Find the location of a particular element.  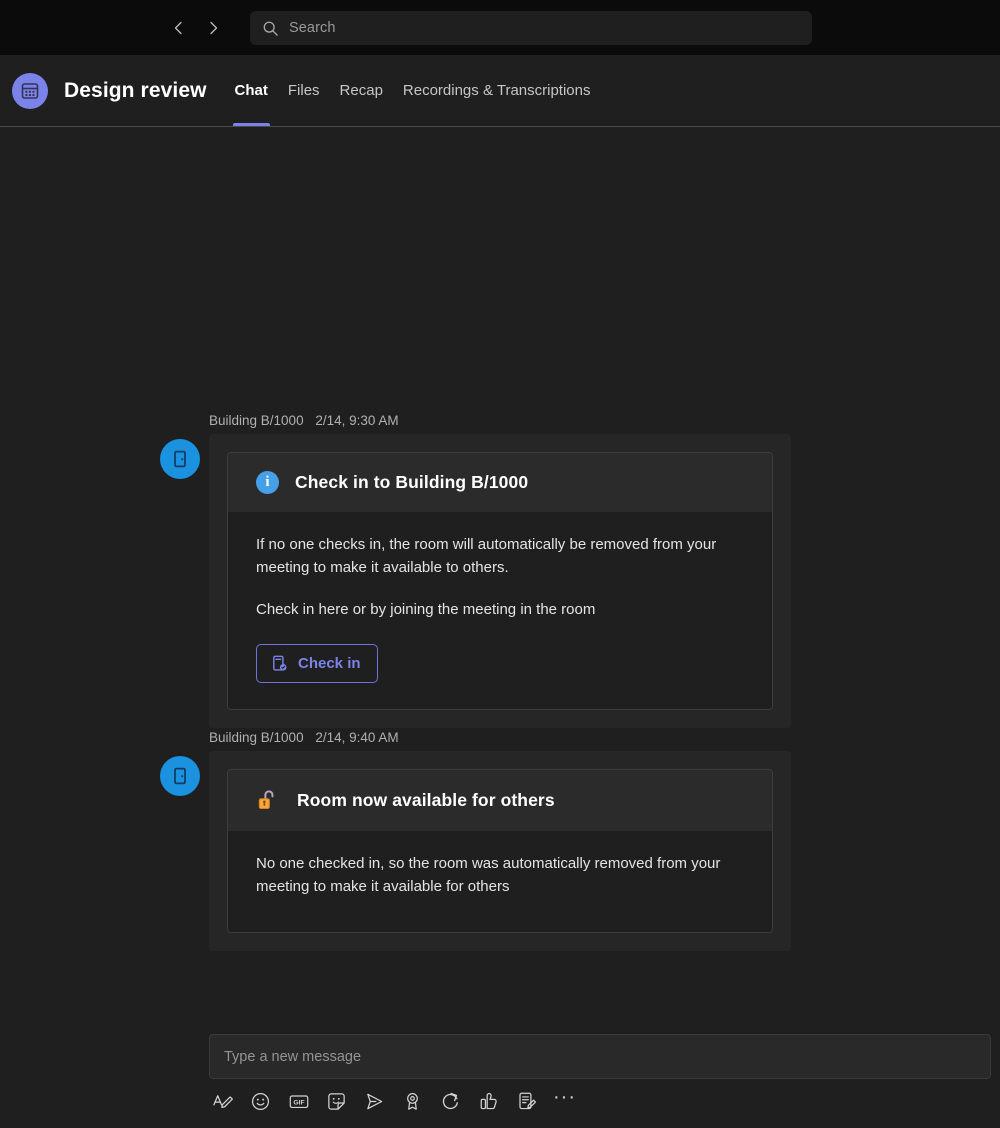

card-header: i Check in to Building B/1000 is located at coordinates (500, 482).